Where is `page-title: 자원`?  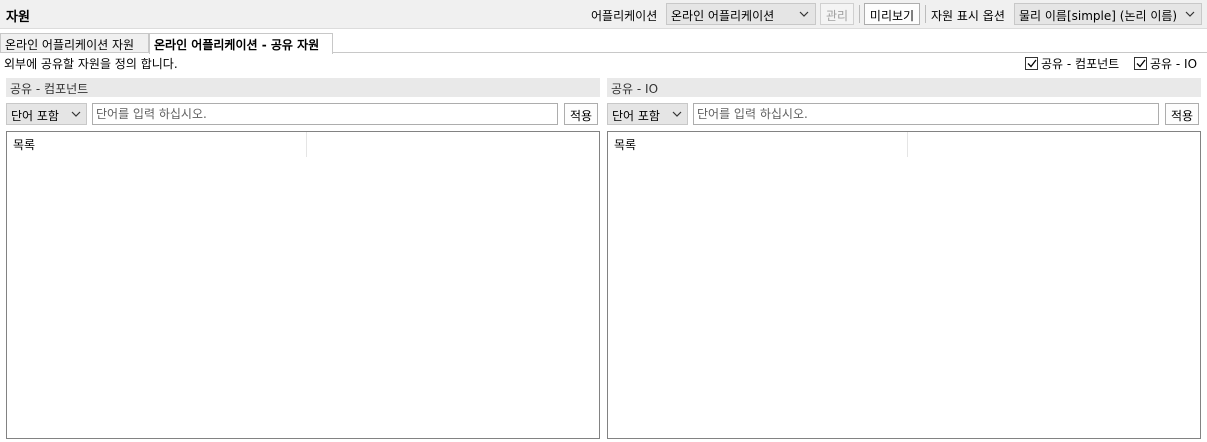
page-title: 자원 is located at coordinates (18, 17).